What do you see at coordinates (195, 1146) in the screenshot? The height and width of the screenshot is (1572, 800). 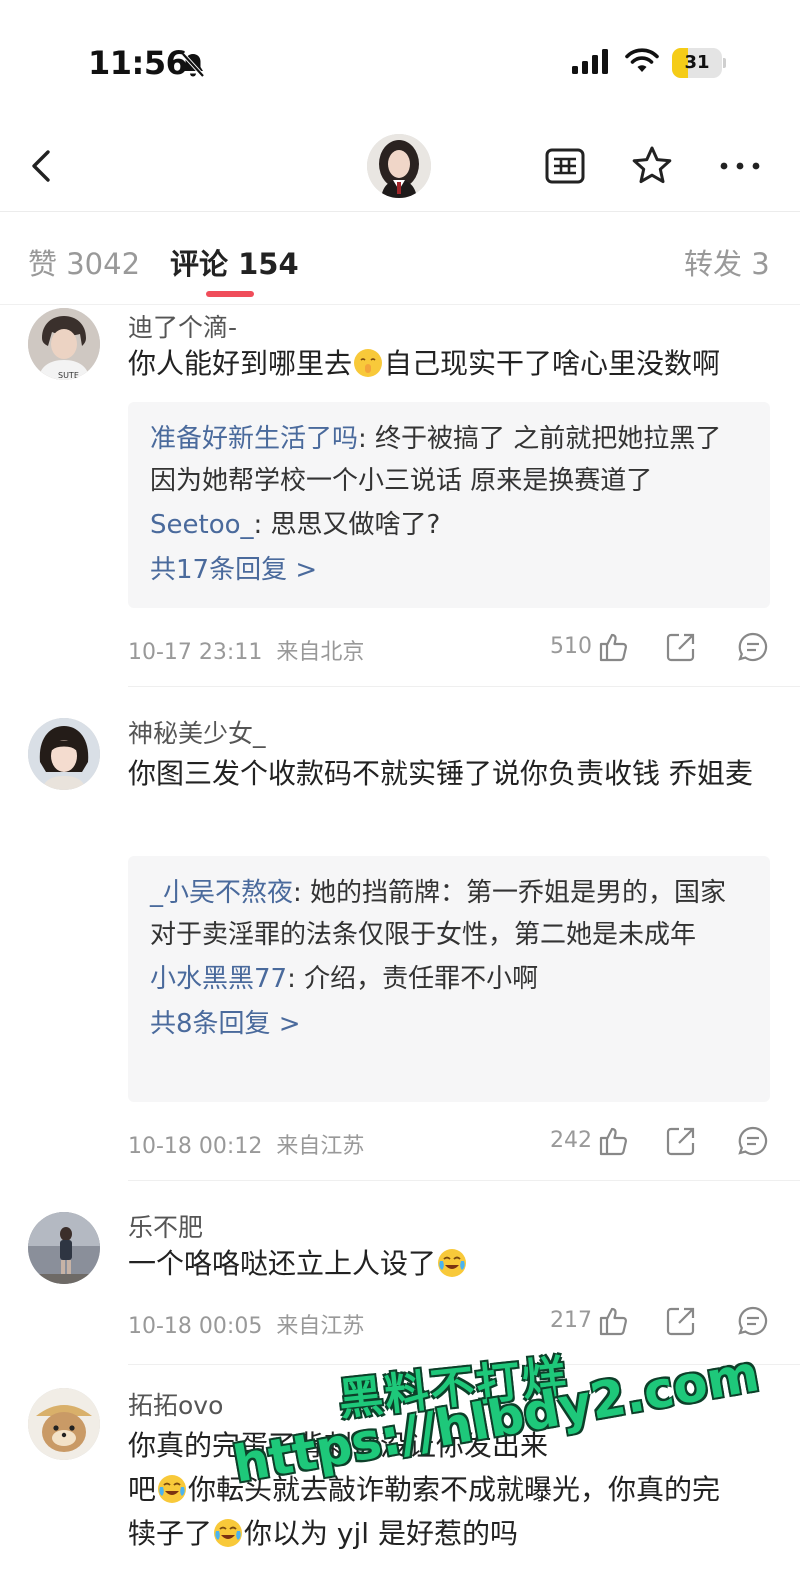 I see `comment-time: 10-18 00:12` at bounding box center [195, 1146].